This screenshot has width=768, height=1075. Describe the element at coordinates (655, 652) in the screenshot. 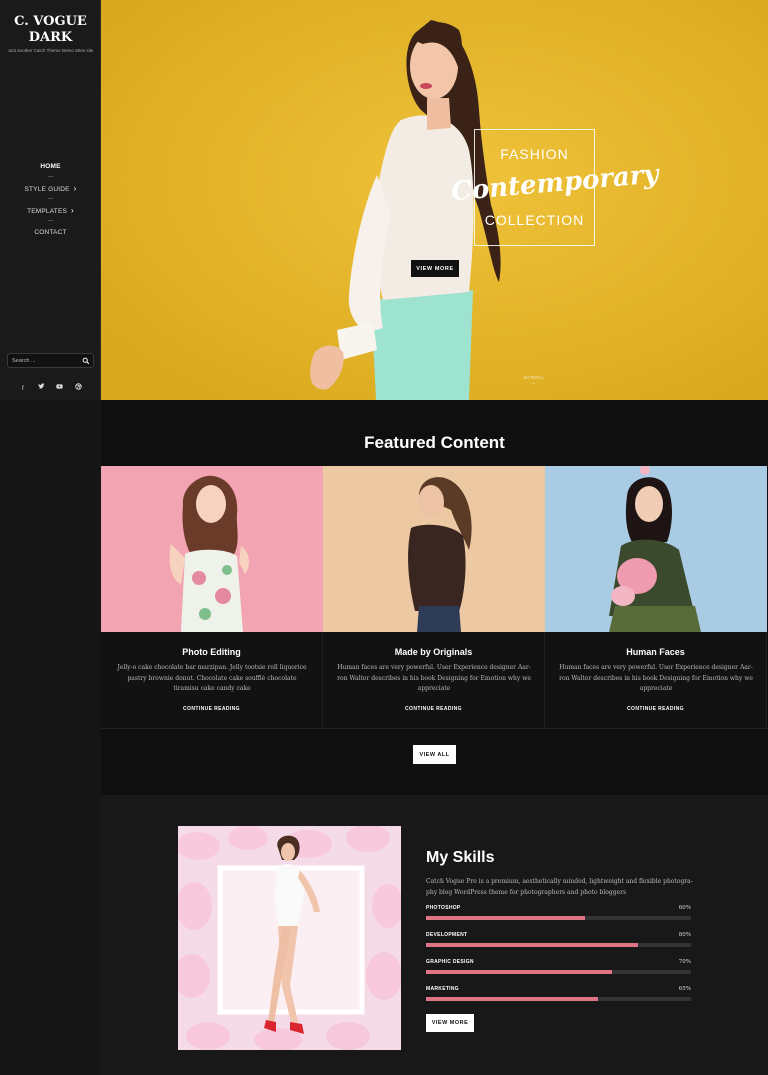

I see `featured-card-title: Human Faces` at that location.